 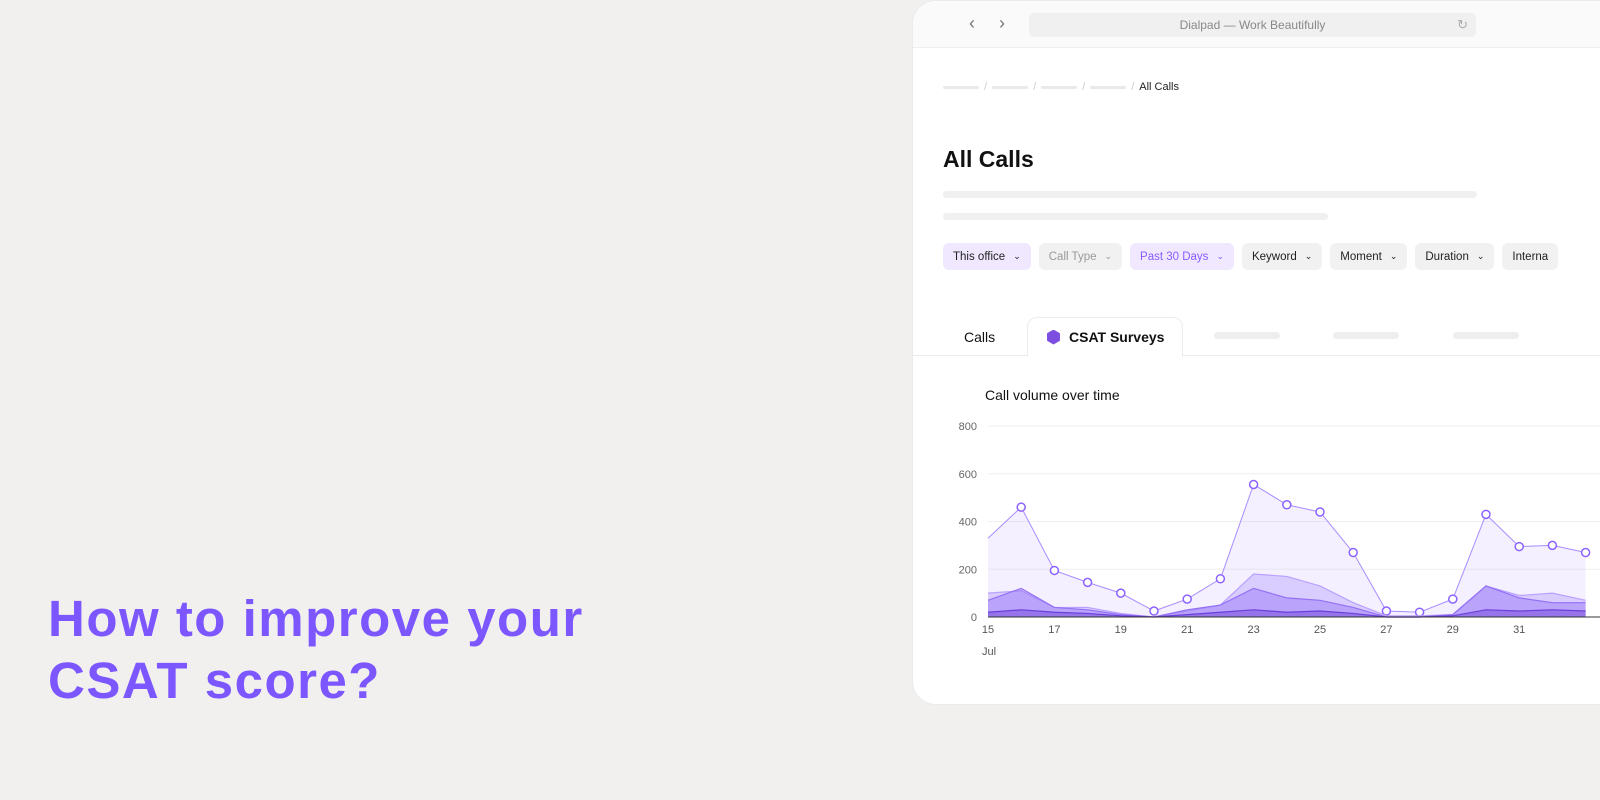 I want to click on headline-line-1: How to improve your, so click(x=316, y=618).